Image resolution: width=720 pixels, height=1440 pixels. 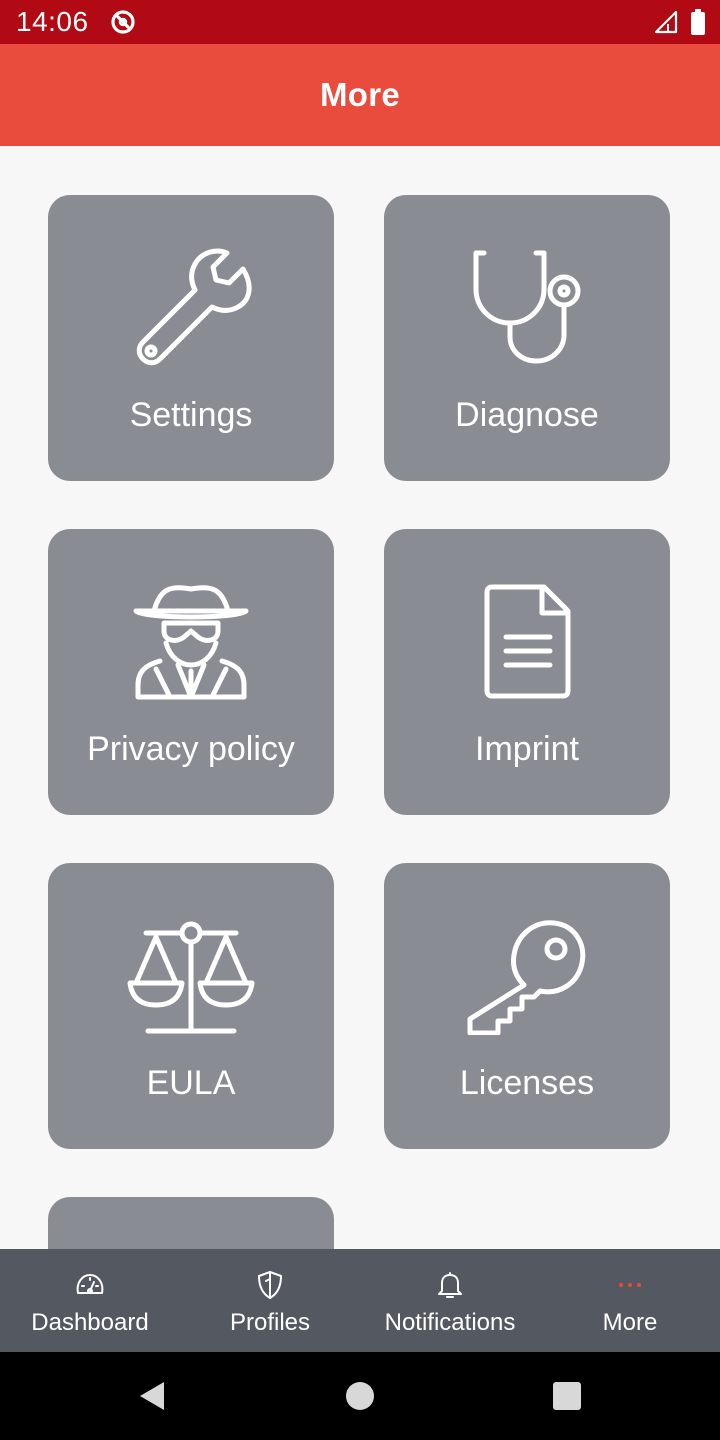 I want to click on diagnose-label: Diagnose, so click(x=527, y=415).